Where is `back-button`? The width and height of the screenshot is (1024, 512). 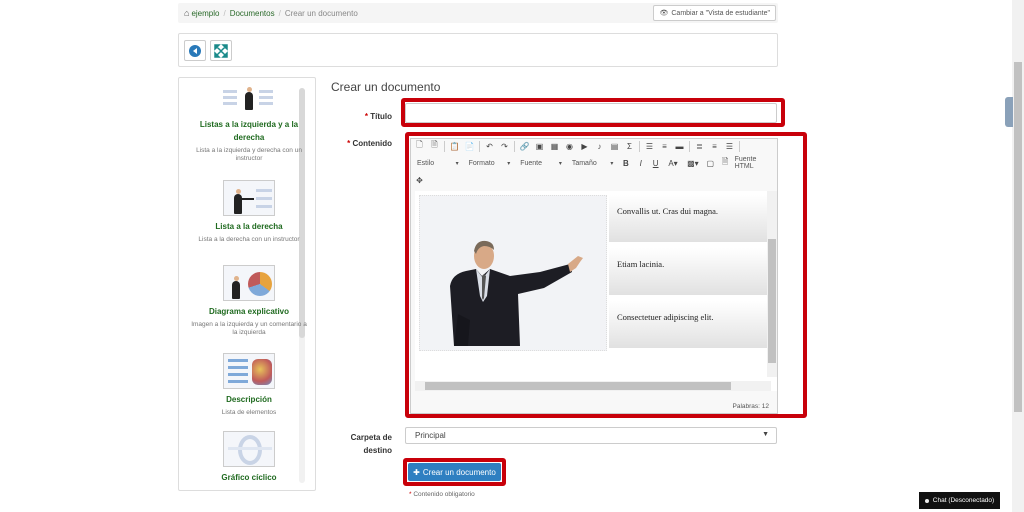 back-button is located at coordinates (195, 50).